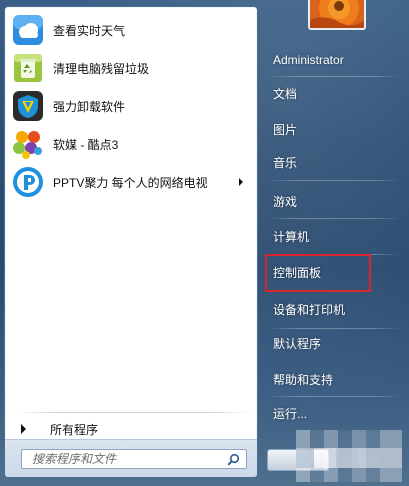  I want to click on user-name-link: Administrator, so click(333, 60).